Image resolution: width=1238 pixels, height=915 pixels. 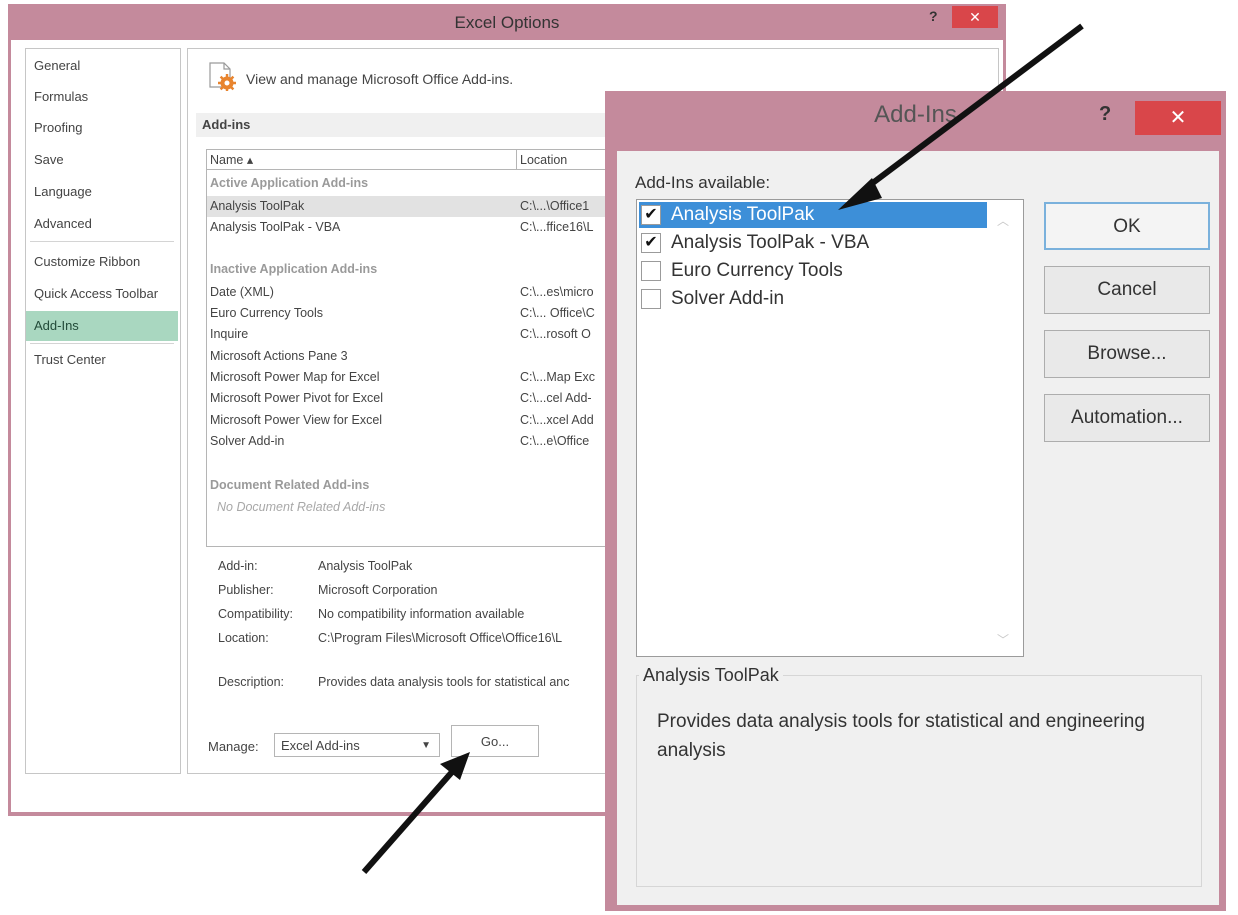 What do you see at coordinates (301, 507) in the screenshot?
I see `no-document-addins-text: No Document Related Add-ins` at bounding box center [301, 507].